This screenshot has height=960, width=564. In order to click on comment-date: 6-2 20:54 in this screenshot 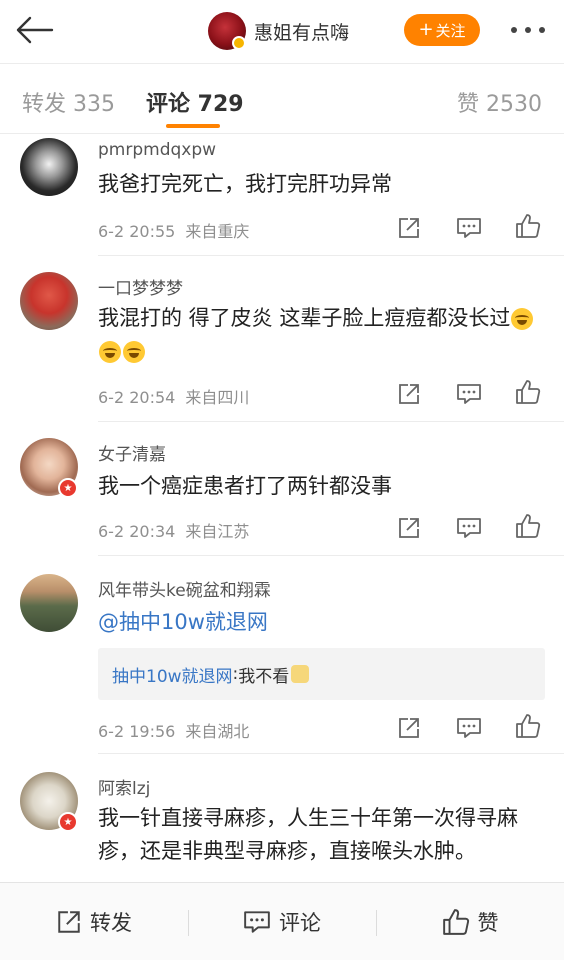, I will do `click(137, 397)`.